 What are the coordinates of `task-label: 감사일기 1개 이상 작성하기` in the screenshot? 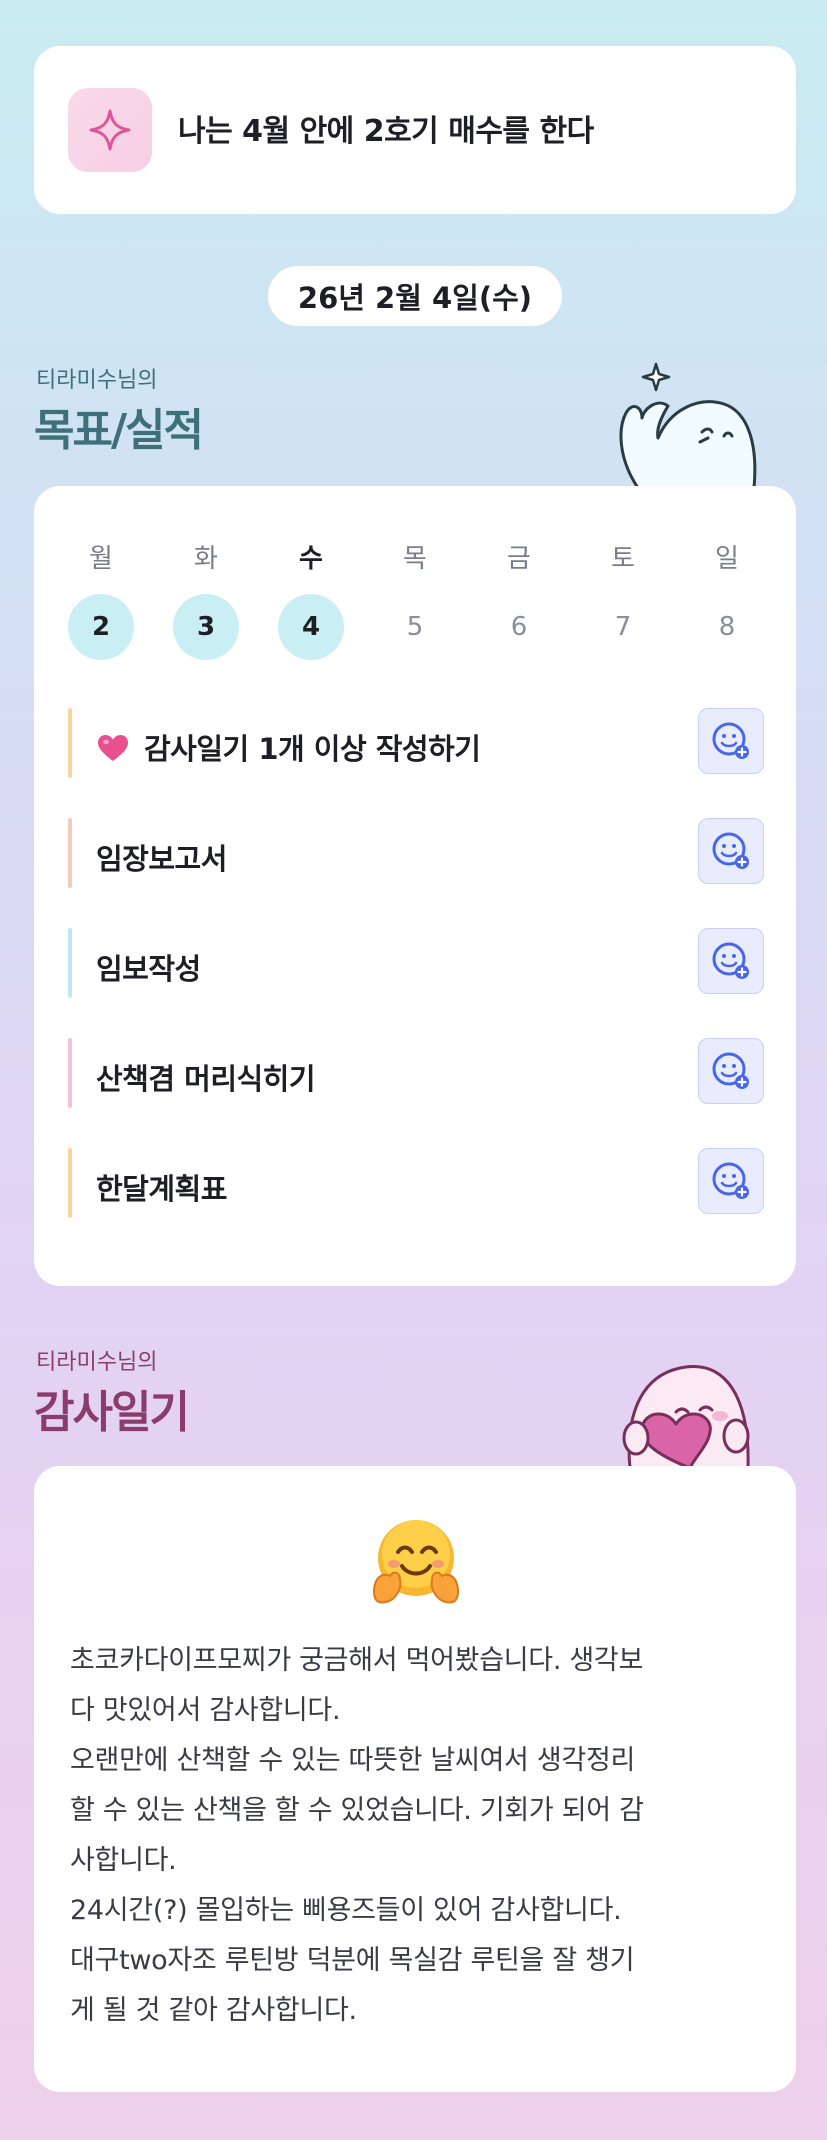 It's located at (288, 748).